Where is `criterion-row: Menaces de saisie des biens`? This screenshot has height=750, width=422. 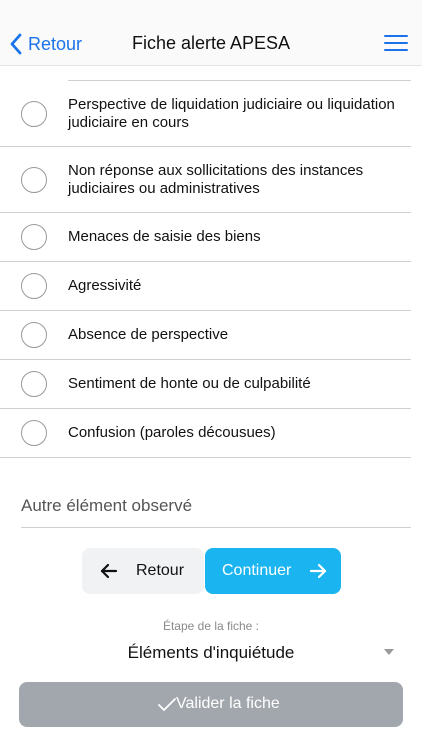 criterion-row: Menaces de saisie des biens is located at coordinates (205, 237).